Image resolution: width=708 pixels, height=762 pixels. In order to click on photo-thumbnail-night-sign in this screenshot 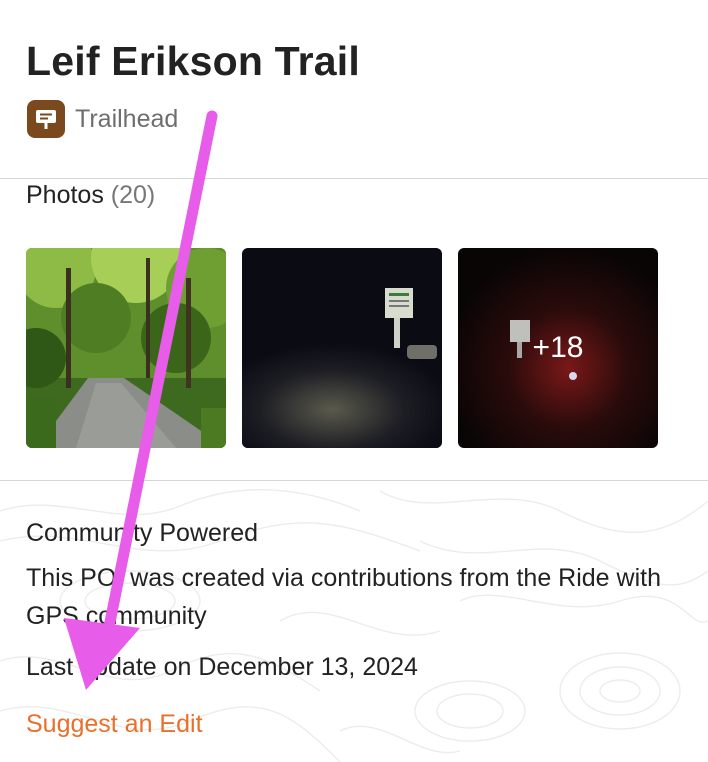, I will do `click(342, 348)`.